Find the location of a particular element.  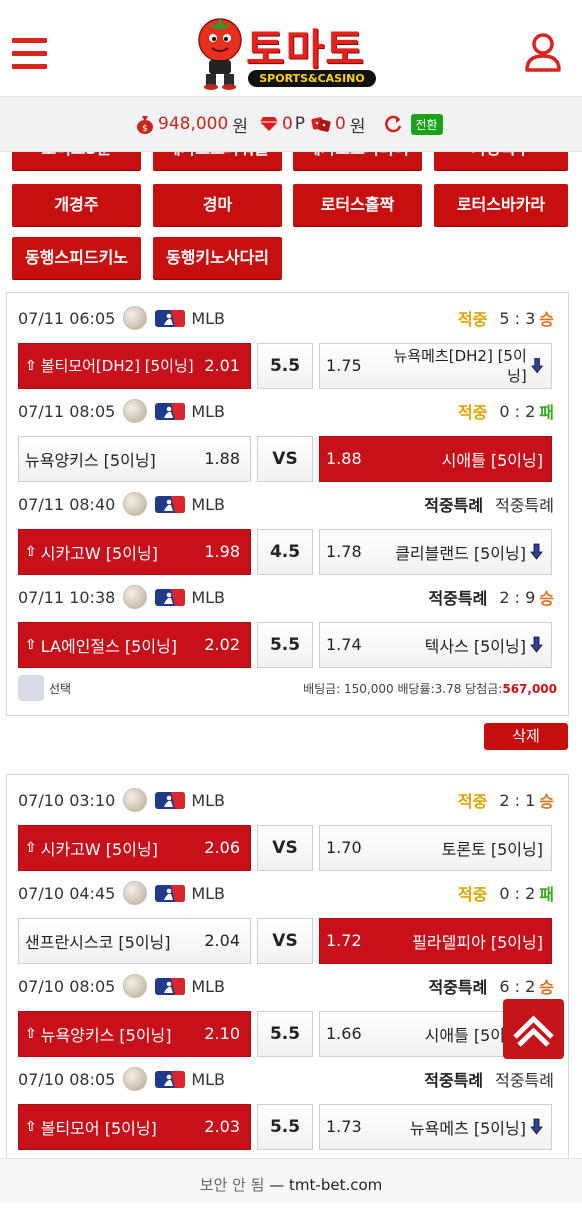

home-odds: 2.06 is located at coordinates (222, 847).